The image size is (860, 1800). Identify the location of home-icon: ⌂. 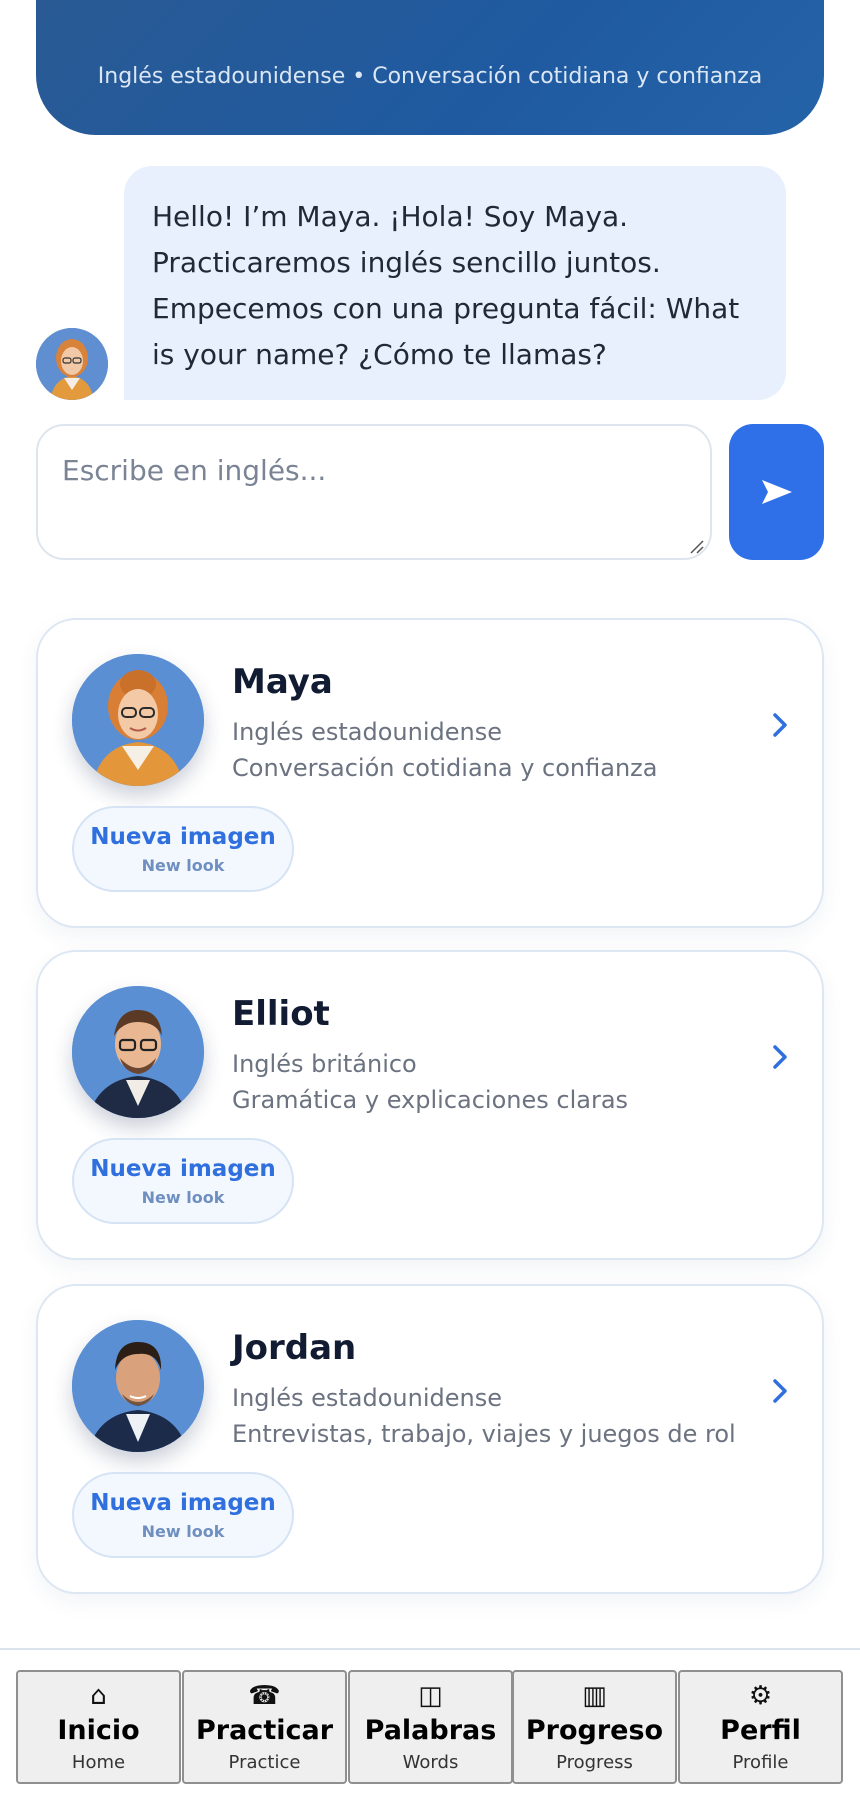
(98, 1696).